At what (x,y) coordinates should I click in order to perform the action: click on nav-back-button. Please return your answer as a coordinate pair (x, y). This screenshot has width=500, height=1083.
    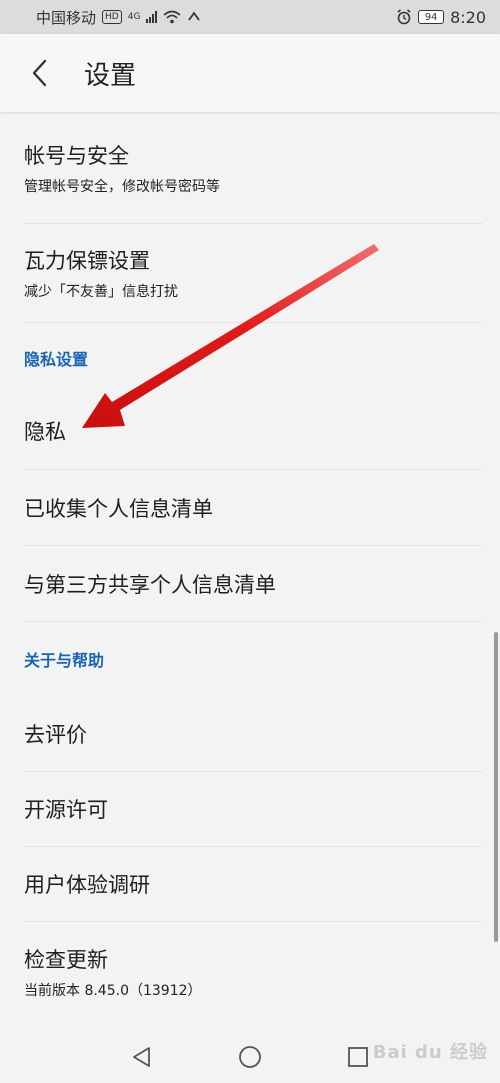
    Looking at the image, I should click on (142, 1057).